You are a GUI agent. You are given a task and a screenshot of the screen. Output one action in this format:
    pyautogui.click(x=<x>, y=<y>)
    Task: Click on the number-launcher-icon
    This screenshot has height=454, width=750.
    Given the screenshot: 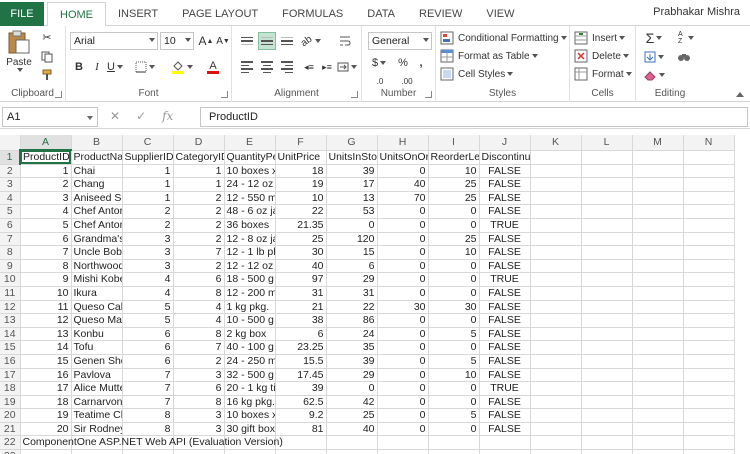 What is the action you would take?
    pyautogui.click(x=428, y=94)
    